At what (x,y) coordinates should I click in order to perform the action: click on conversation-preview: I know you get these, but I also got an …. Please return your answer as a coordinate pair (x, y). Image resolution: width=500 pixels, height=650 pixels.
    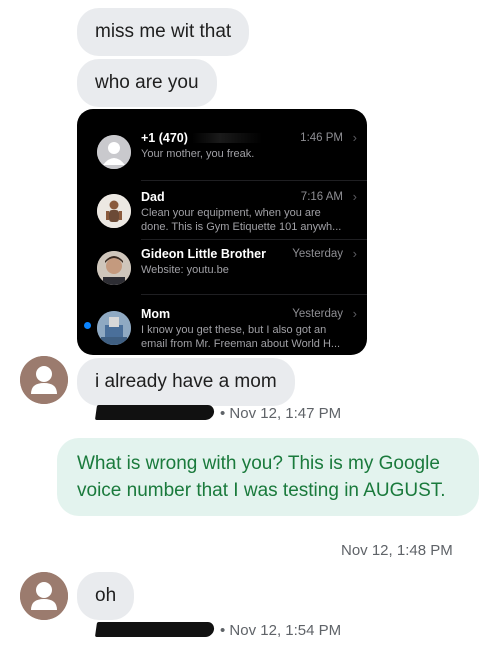
    Looking at the image, I should click on (241, 337).